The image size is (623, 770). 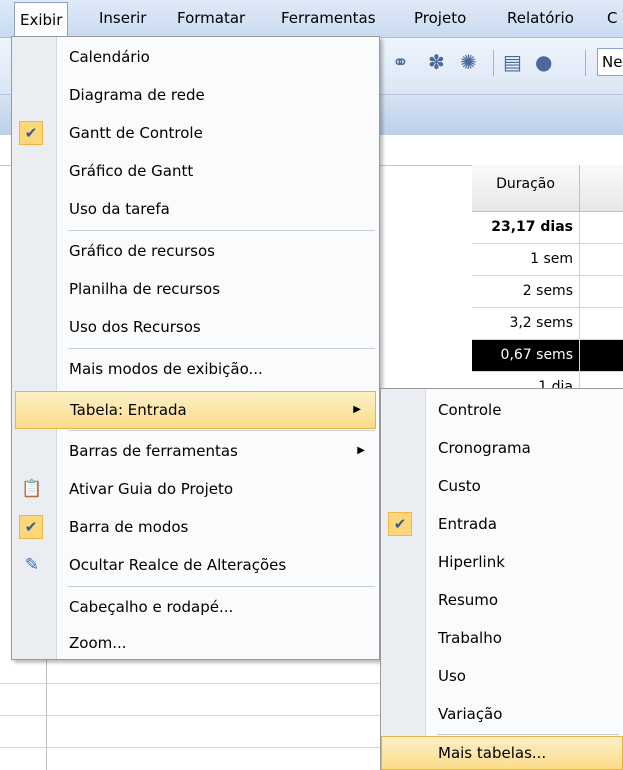 I want to click on table-row: 23,17 dias, so click(x=547, y=228).